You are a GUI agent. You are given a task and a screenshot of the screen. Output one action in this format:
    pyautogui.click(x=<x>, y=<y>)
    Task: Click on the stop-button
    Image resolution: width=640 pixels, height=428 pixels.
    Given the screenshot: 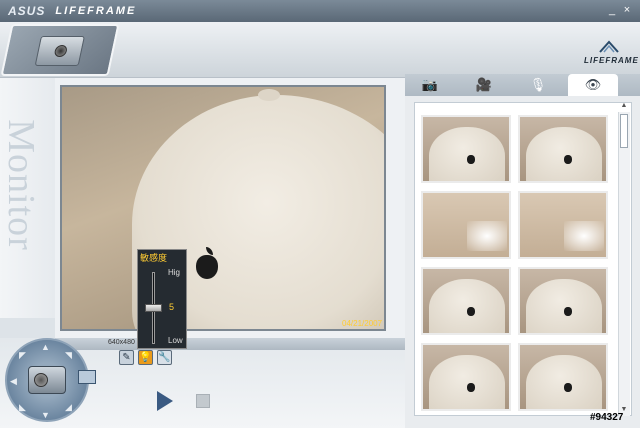 What is the action you would take?
    pyautogui.click(x=203, y=401)
    